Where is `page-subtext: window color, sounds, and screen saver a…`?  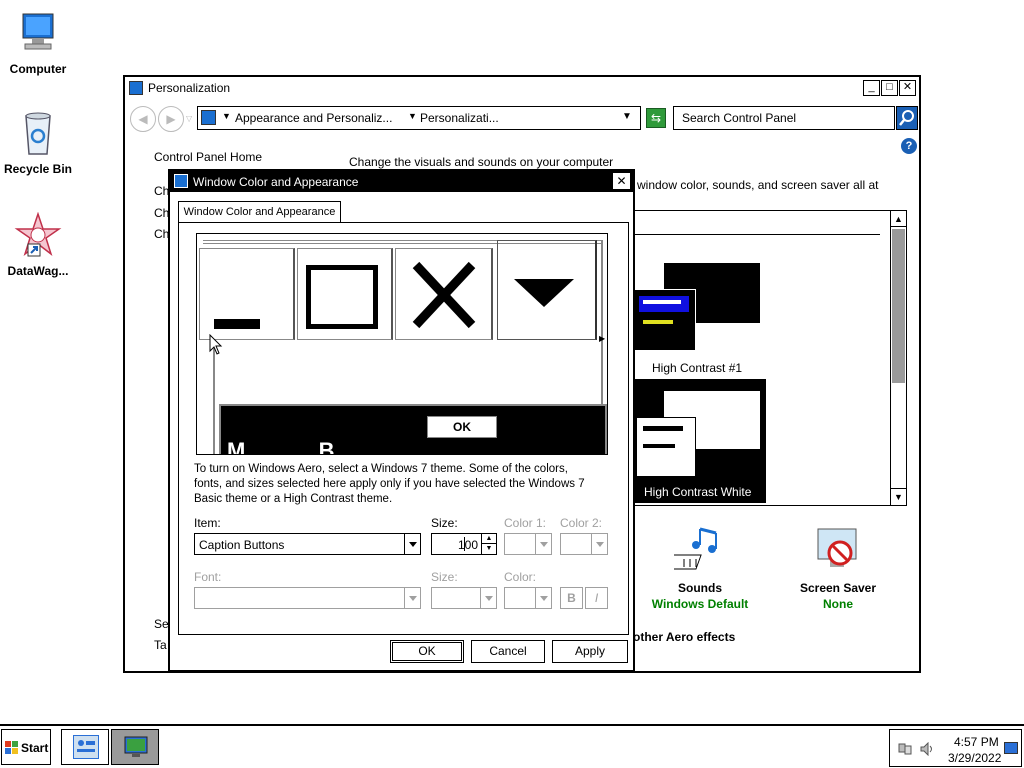
page-subtext: window color, sounds, and screen saver a… is located at coordinates (758, 185).